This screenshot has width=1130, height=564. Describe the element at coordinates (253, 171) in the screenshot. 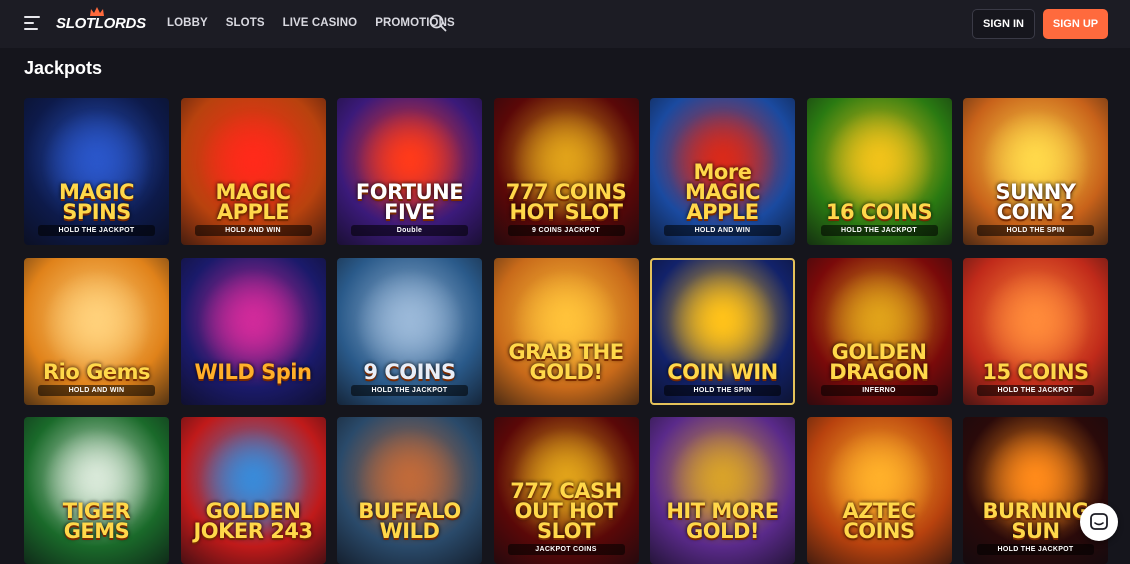

I see `game-tile: MAGIC APPLE HOLD AND WIN` at that location.